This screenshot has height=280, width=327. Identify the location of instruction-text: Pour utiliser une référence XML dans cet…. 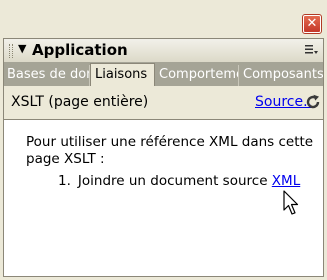
(170, 150).